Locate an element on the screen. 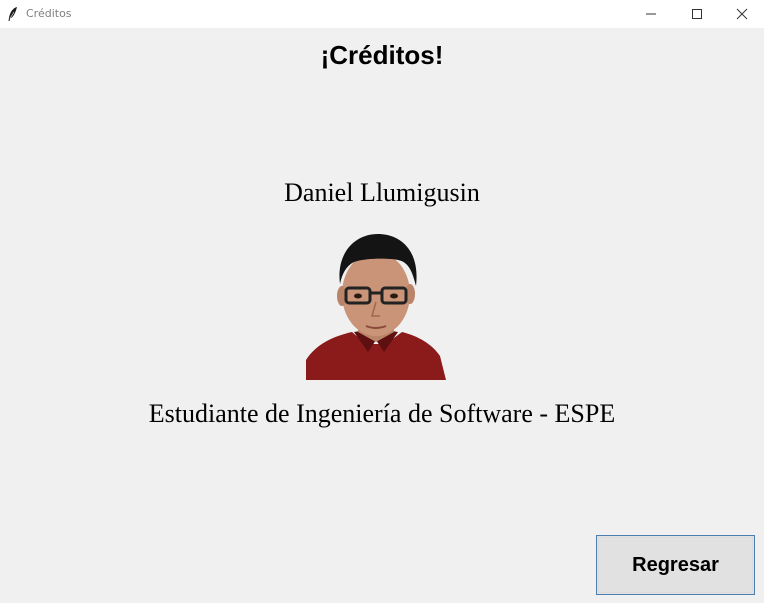 This screenshot has height=603, width=764. minimize-button is located at coordinates (651, 14).